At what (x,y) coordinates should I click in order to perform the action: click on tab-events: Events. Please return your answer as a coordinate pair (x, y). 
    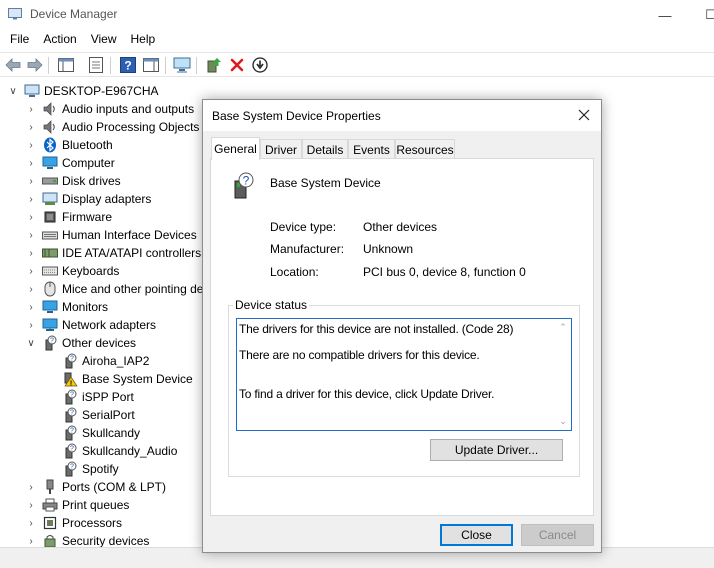
    Looking at the image, I should click on (371, 149).